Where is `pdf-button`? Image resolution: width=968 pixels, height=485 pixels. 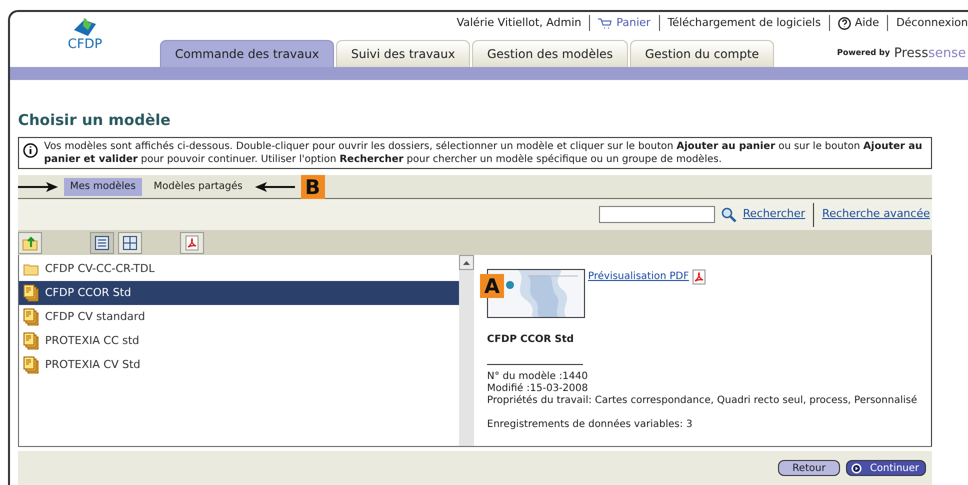
pdf-button is located at coordinates (192, 243).